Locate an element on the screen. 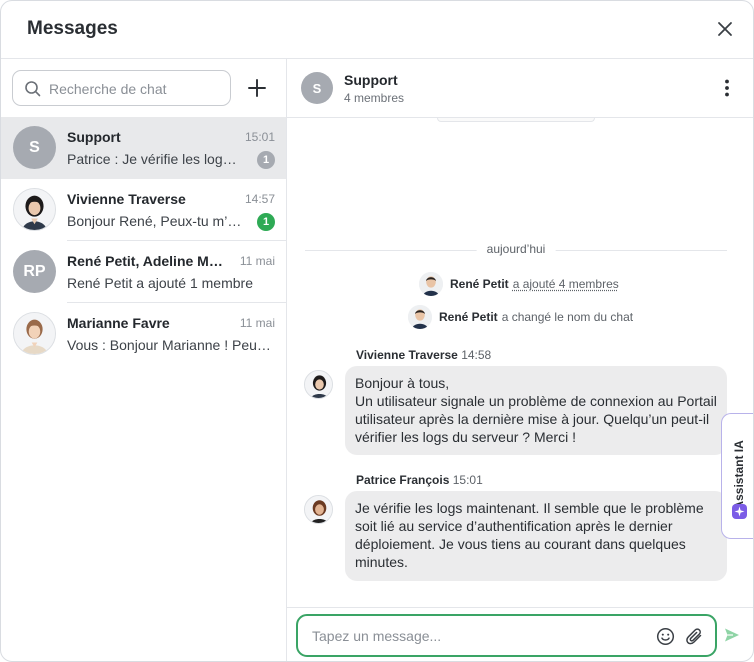 The width and height of the screenshot is (754, 662). search-icon is located at coordinates (33, 89).